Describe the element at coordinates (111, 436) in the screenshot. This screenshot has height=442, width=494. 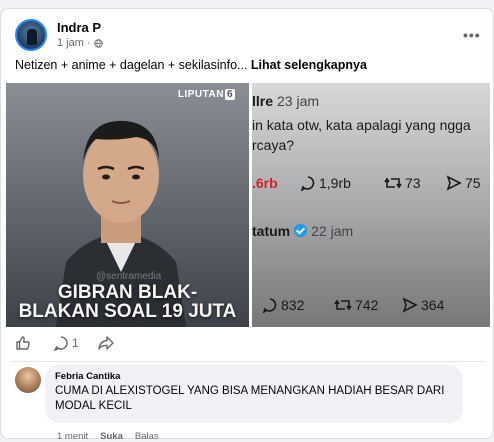
I see `comment-like-button: Suka` at that location.